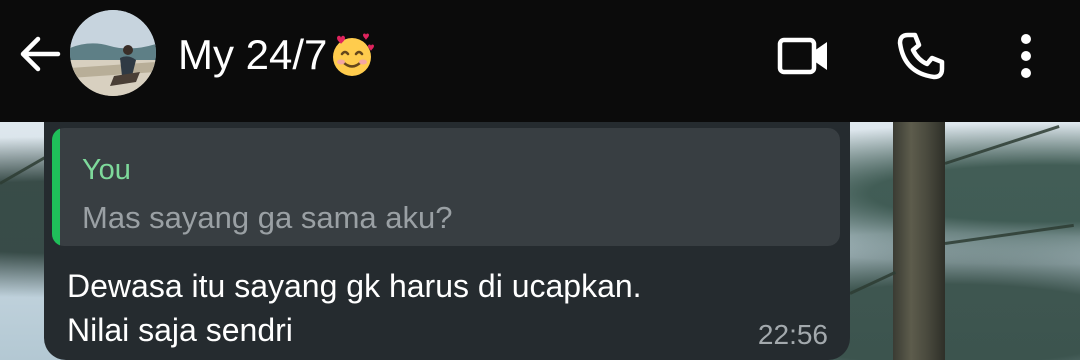 The height and width of the screenshot is (360, 1080). Describe the element at coordinates (354, 54) in the screenshot. I see `smiling-face-with-hearts-icon` at that location.